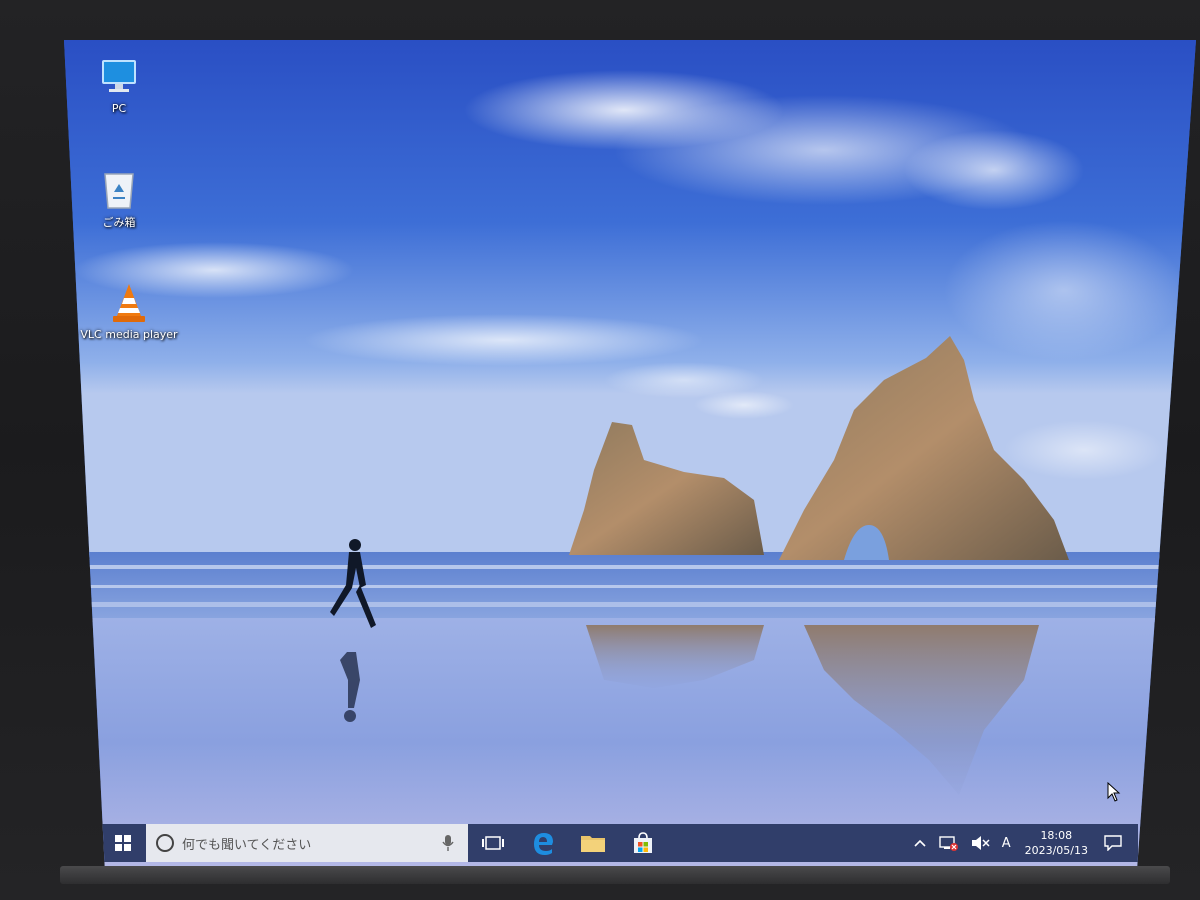 The width and height of the screenshot is (1200, 900). I want to click on edge-icon, so click(543, 844).